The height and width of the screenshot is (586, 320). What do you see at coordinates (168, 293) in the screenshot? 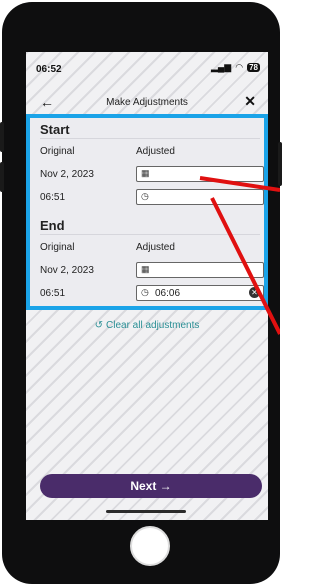
I see `end-time-value: 06:06` at bounding box center [168, 293].